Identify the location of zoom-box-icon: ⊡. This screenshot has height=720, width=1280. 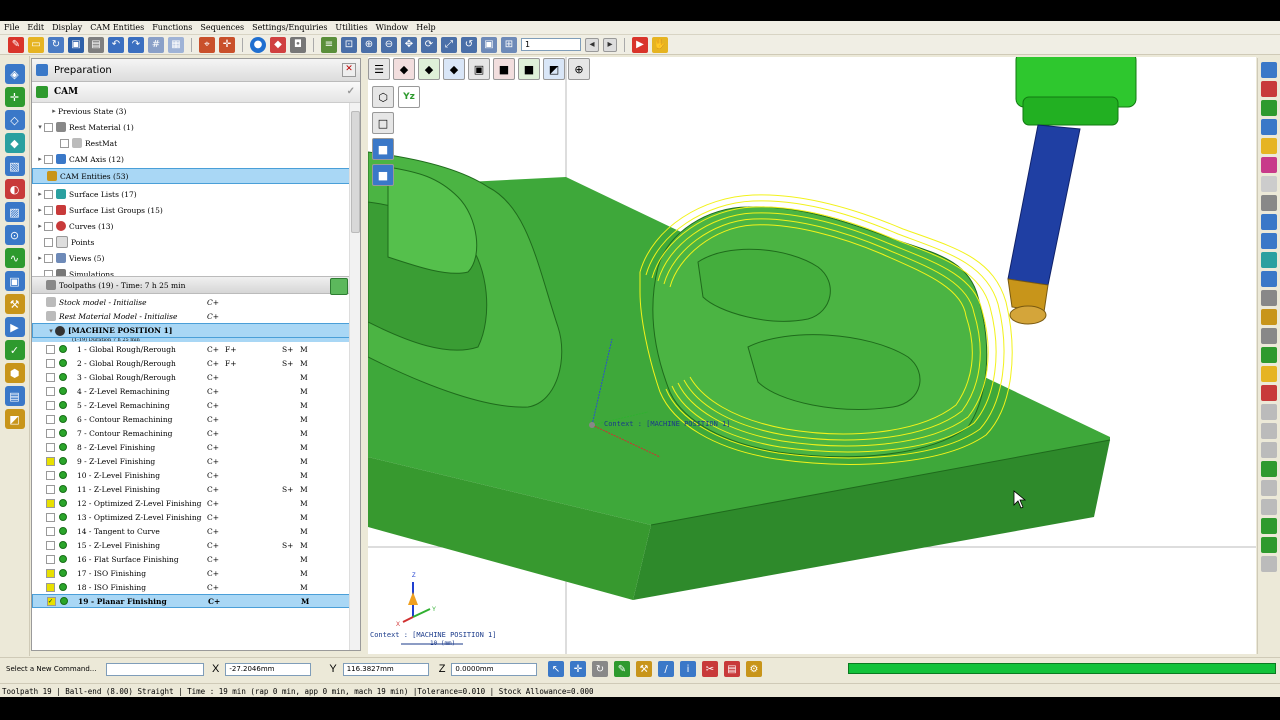
(349, 44).